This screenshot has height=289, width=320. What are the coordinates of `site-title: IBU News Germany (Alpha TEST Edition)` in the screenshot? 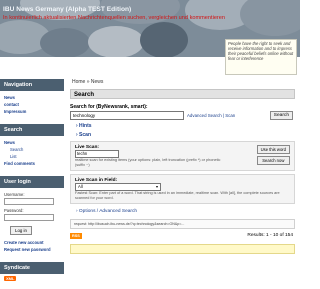 It's located at (115, 9).